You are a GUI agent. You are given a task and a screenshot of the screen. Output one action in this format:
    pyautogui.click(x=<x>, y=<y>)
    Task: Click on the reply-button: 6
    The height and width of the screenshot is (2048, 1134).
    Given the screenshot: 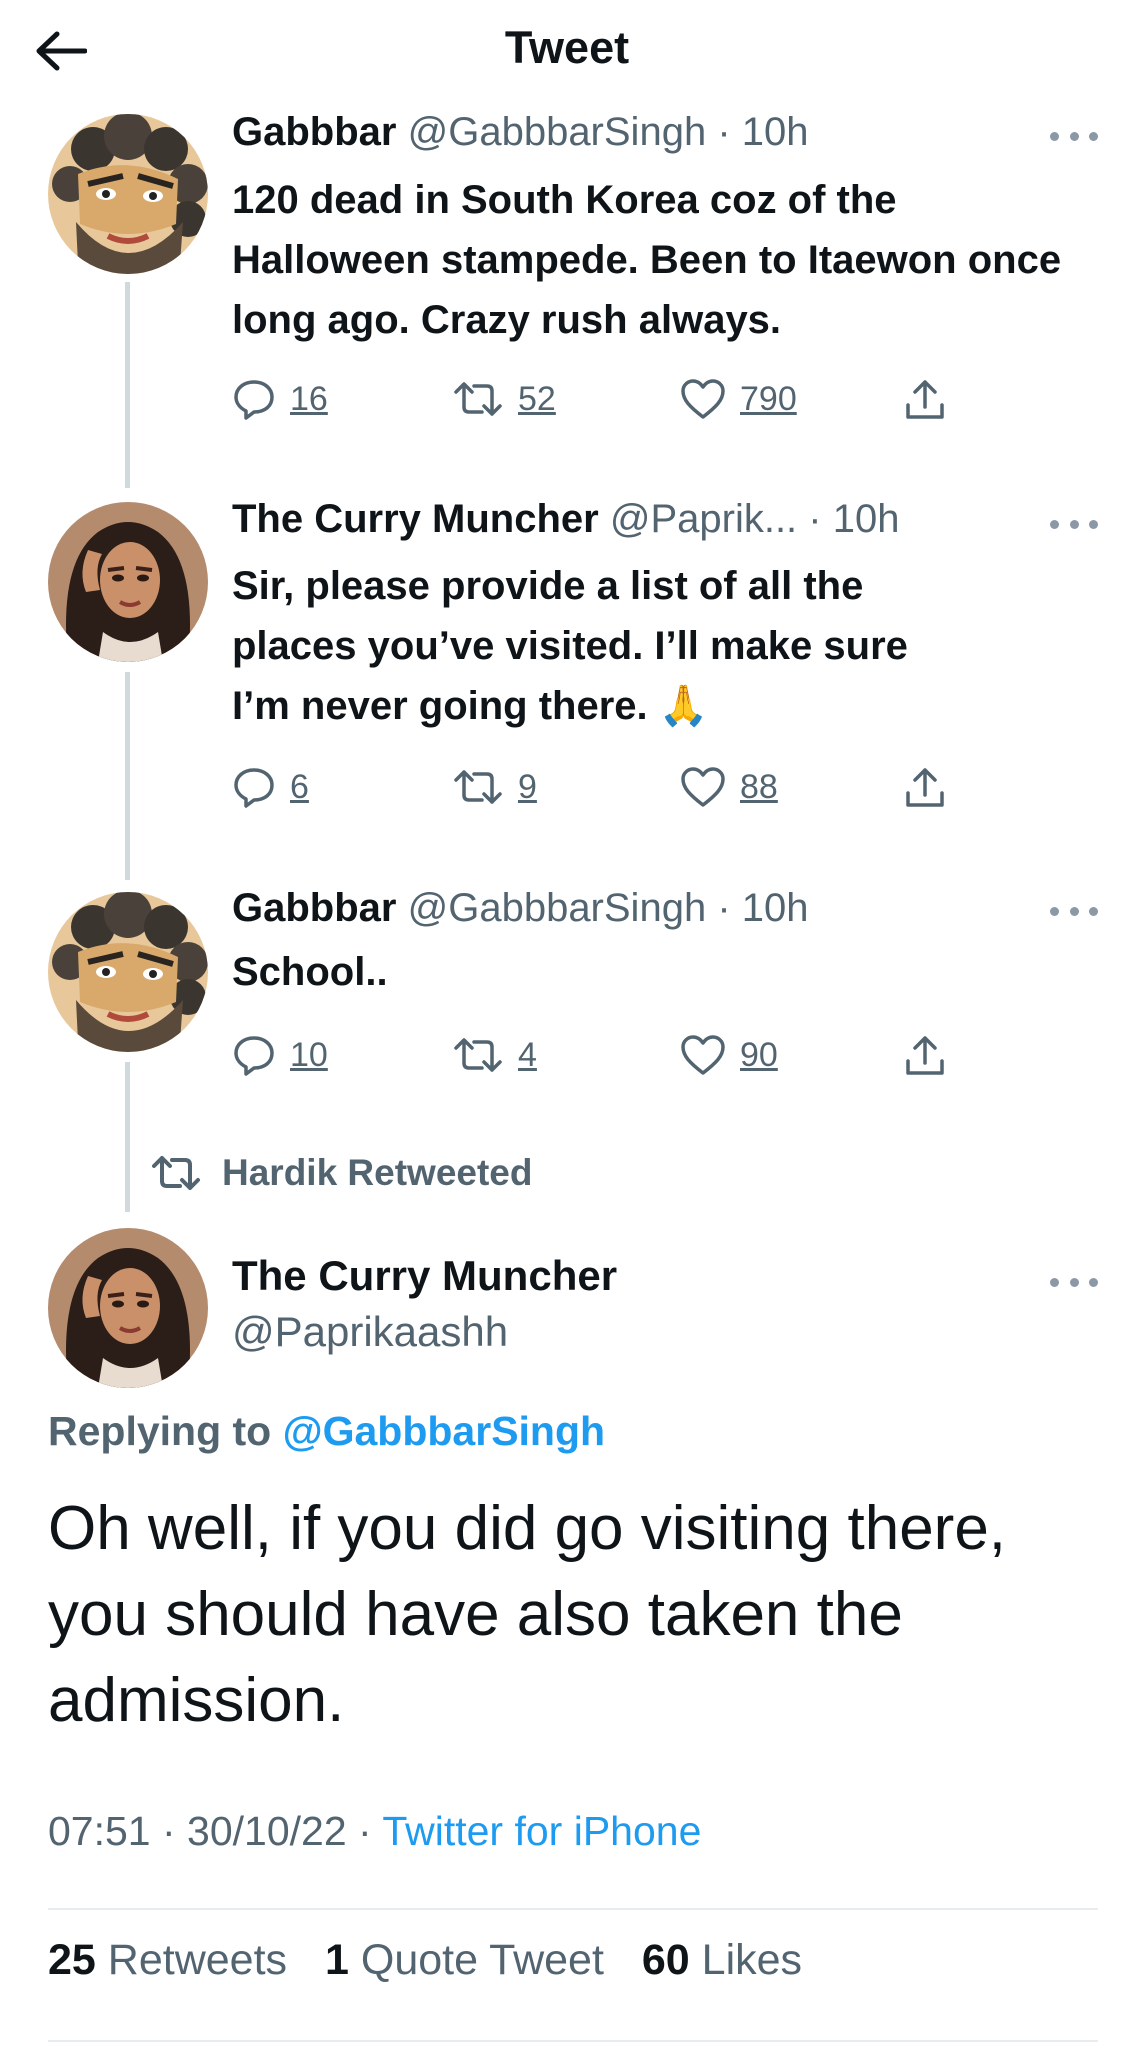 What is the action you would take?
    pyautogui.click(x=270, y=787)
    